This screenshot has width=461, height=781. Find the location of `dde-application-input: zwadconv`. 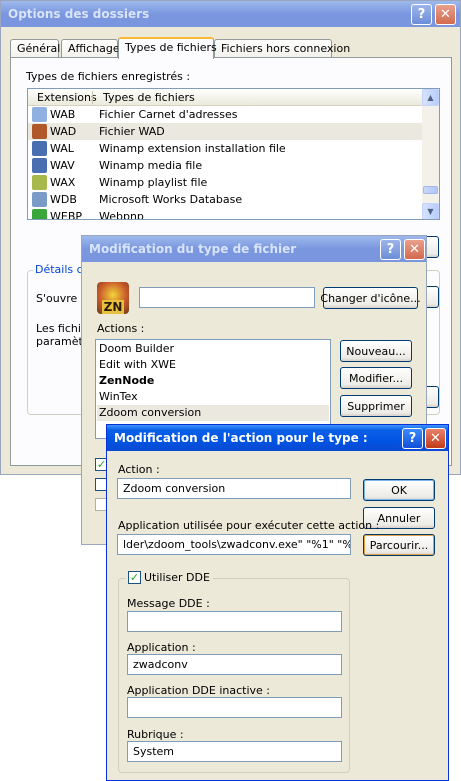

dde-application-input: zwadconv is located at coordinates (234, 664).